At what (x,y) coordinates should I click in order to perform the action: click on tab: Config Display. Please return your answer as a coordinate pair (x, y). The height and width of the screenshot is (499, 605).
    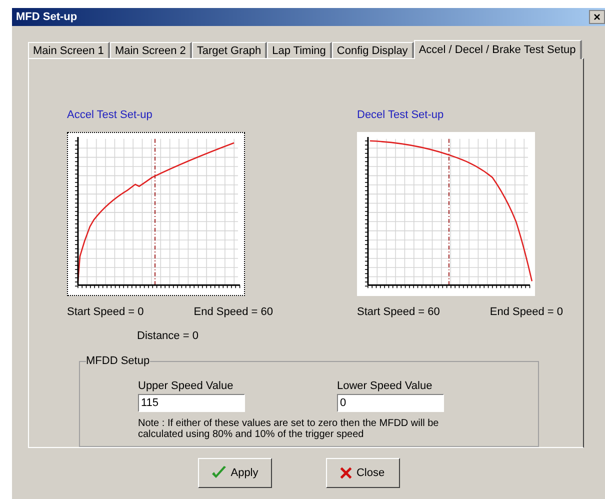
    Looking at the image, I should click on (373, 50).